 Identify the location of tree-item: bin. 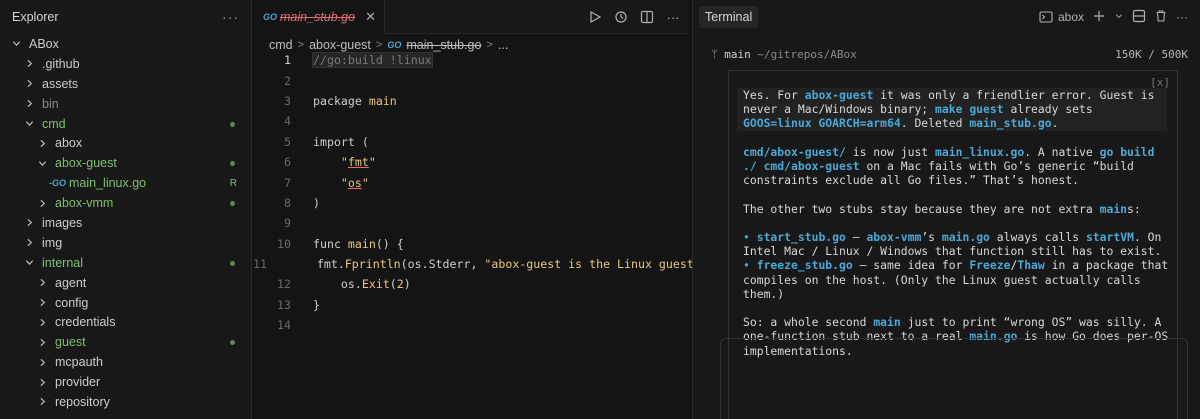
(125, 104).